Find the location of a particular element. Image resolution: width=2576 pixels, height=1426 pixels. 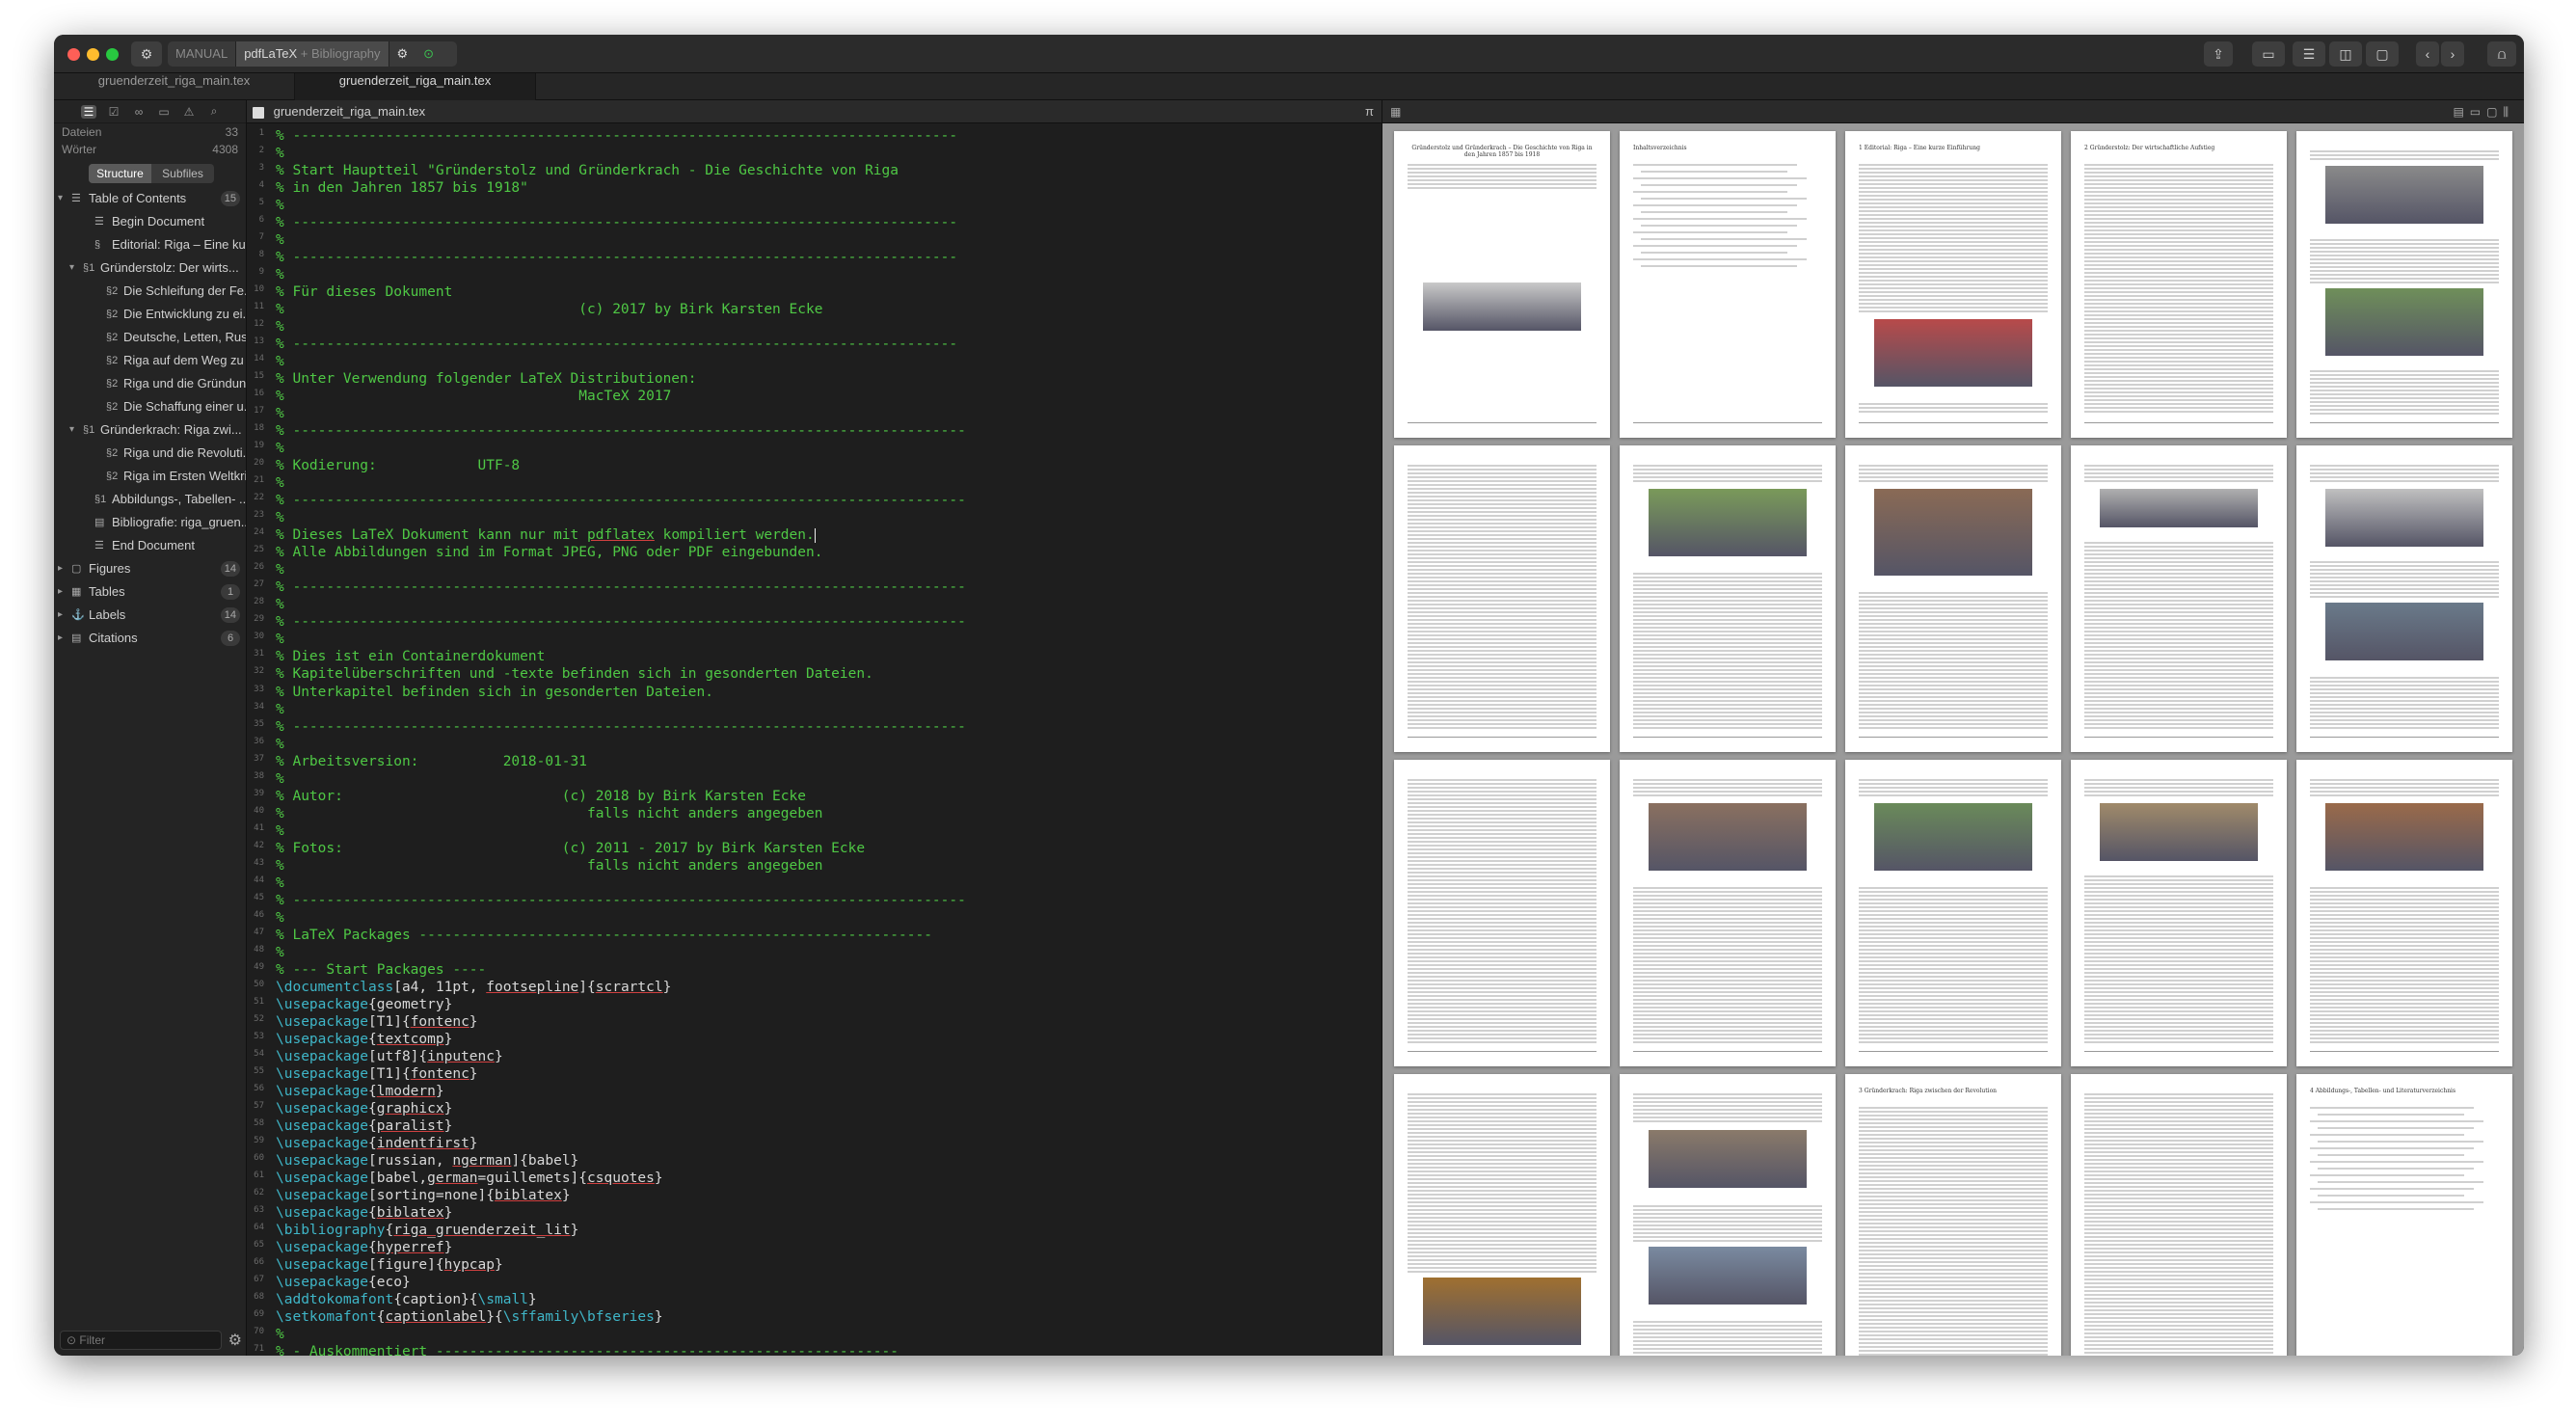

zoom-window-button is located at coordinates (113, 54).